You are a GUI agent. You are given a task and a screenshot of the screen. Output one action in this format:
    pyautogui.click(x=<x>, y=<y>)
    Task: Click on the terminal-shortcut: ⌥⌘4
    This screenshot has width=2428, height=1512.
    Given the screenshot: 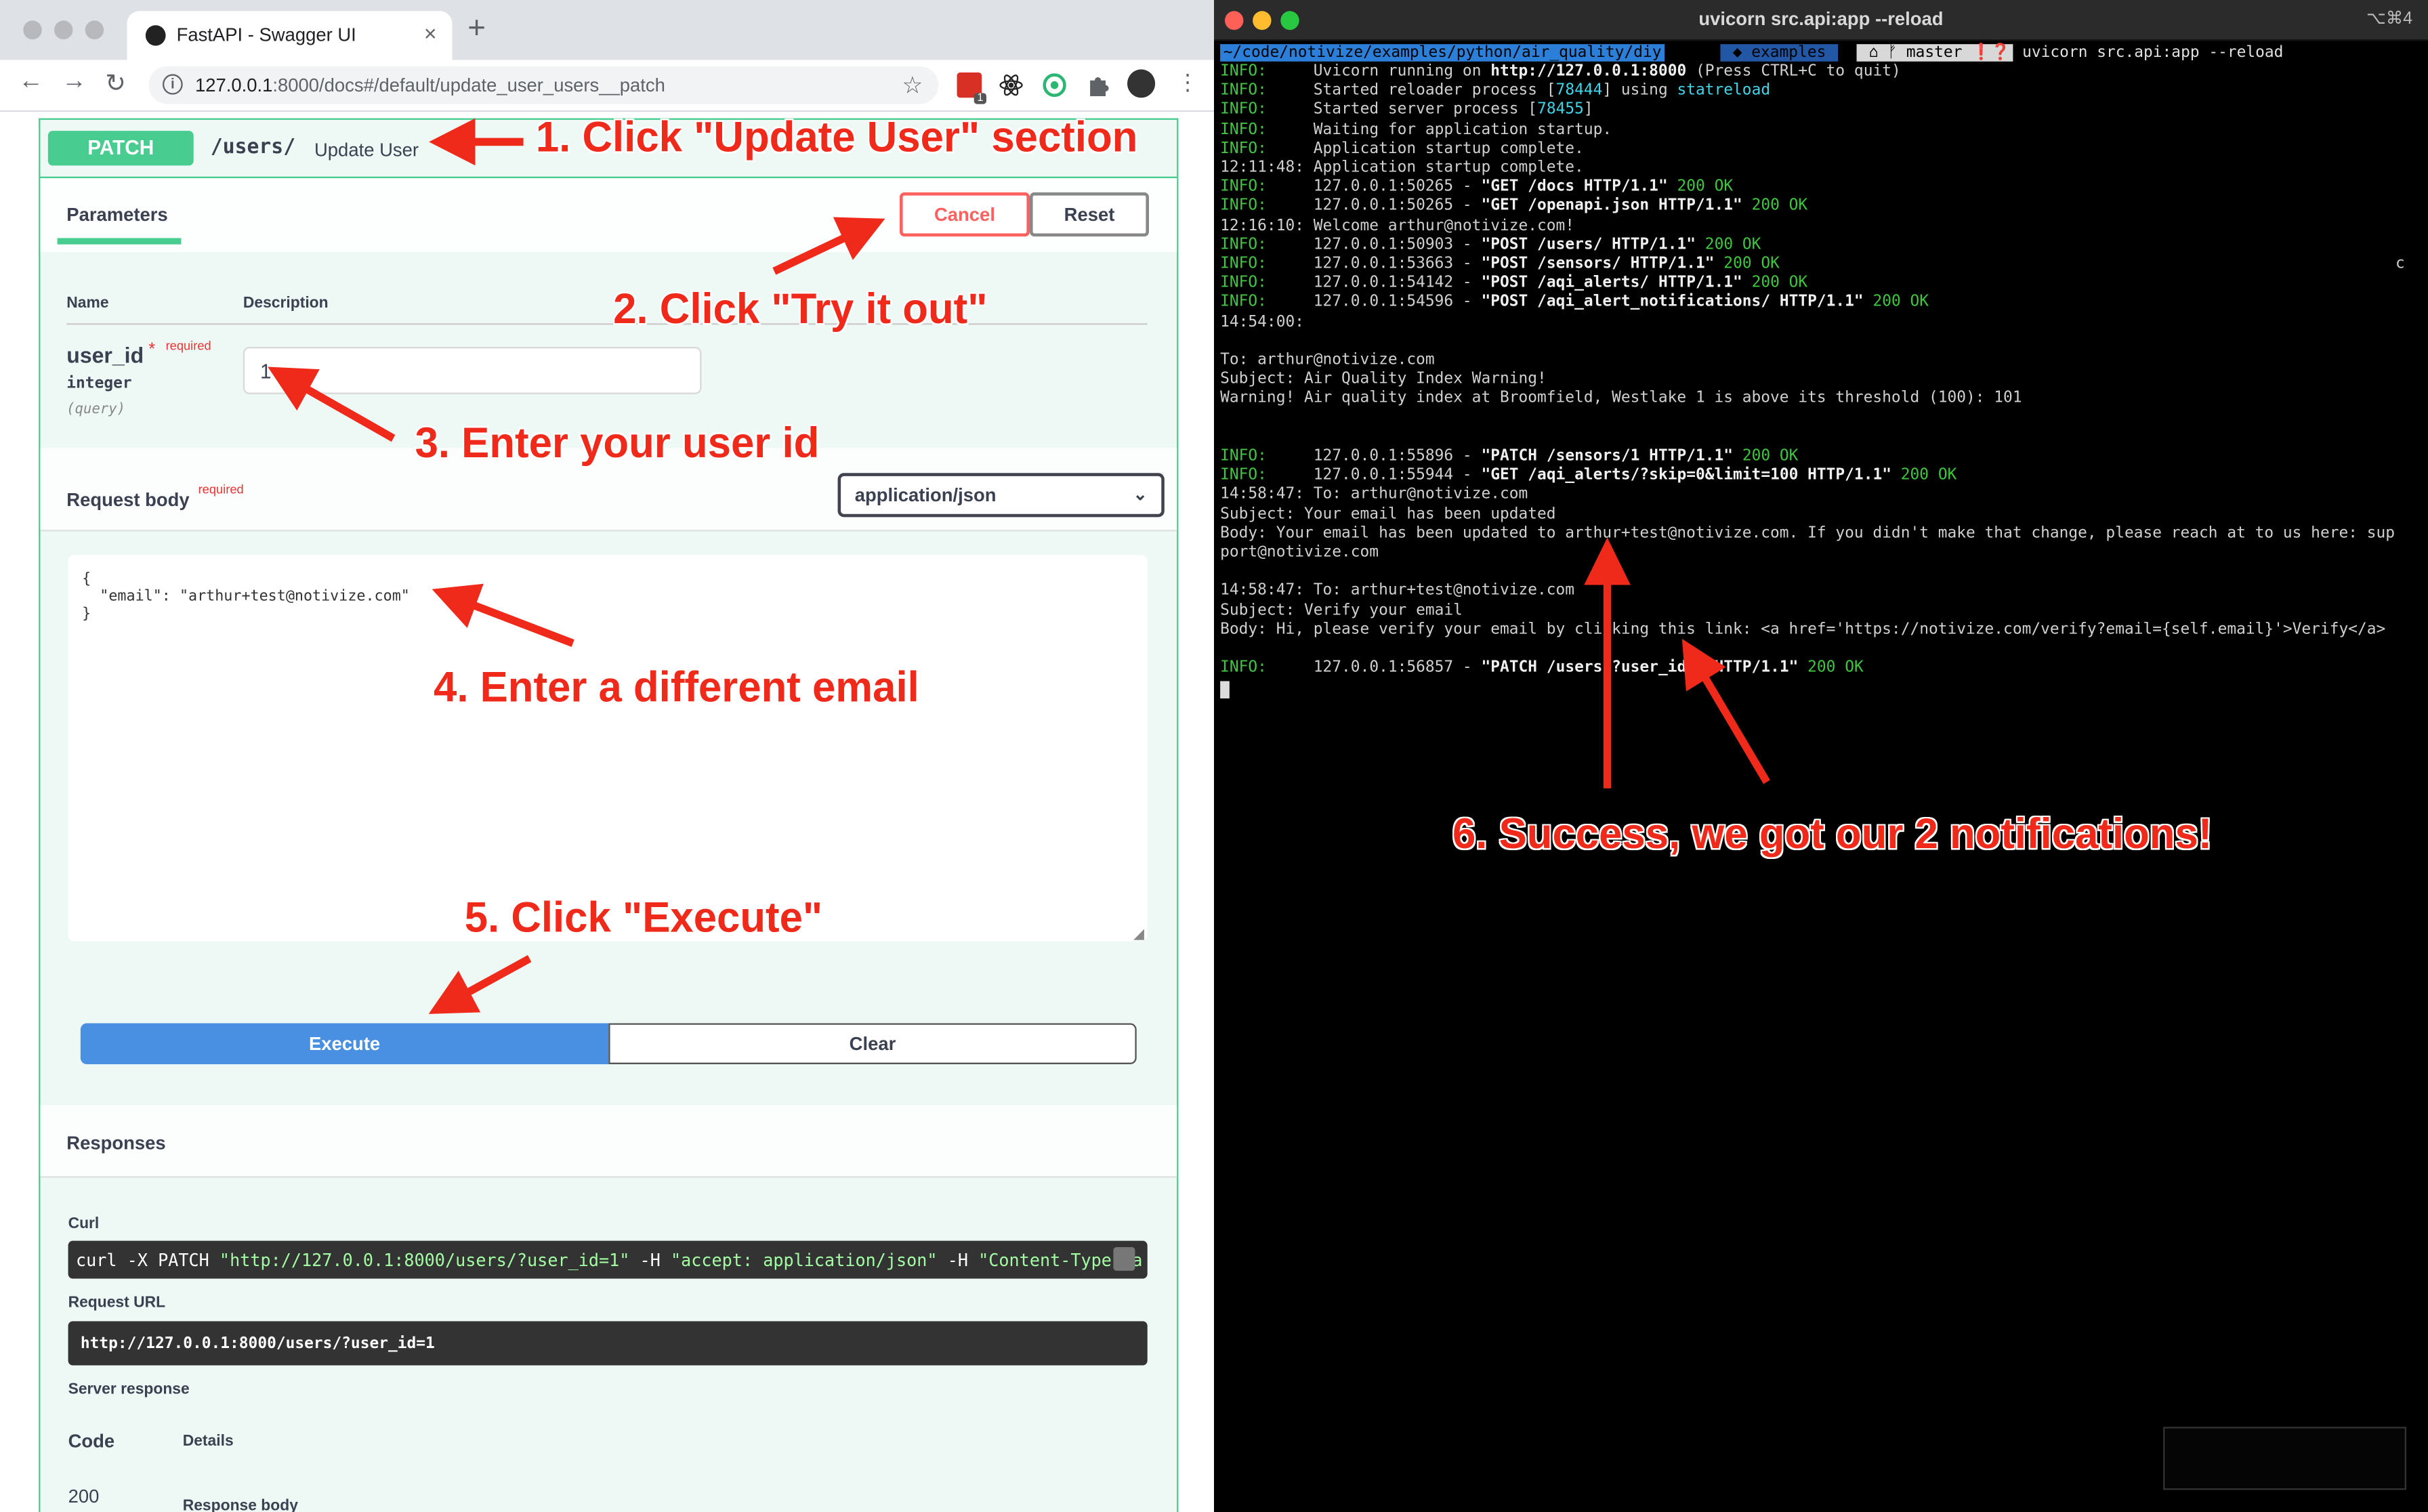 What is the action you would take?
    pyautogui.click(x=2389, y=18)
    